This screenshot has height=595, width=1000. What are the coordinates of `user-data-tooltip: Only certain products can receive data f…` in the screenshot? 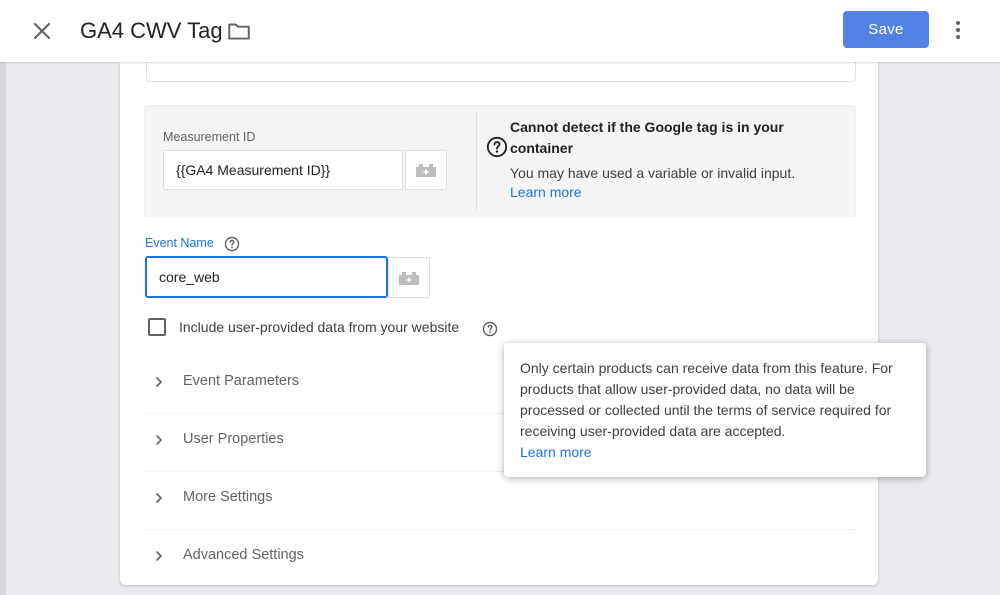 It's located at (715, 410).